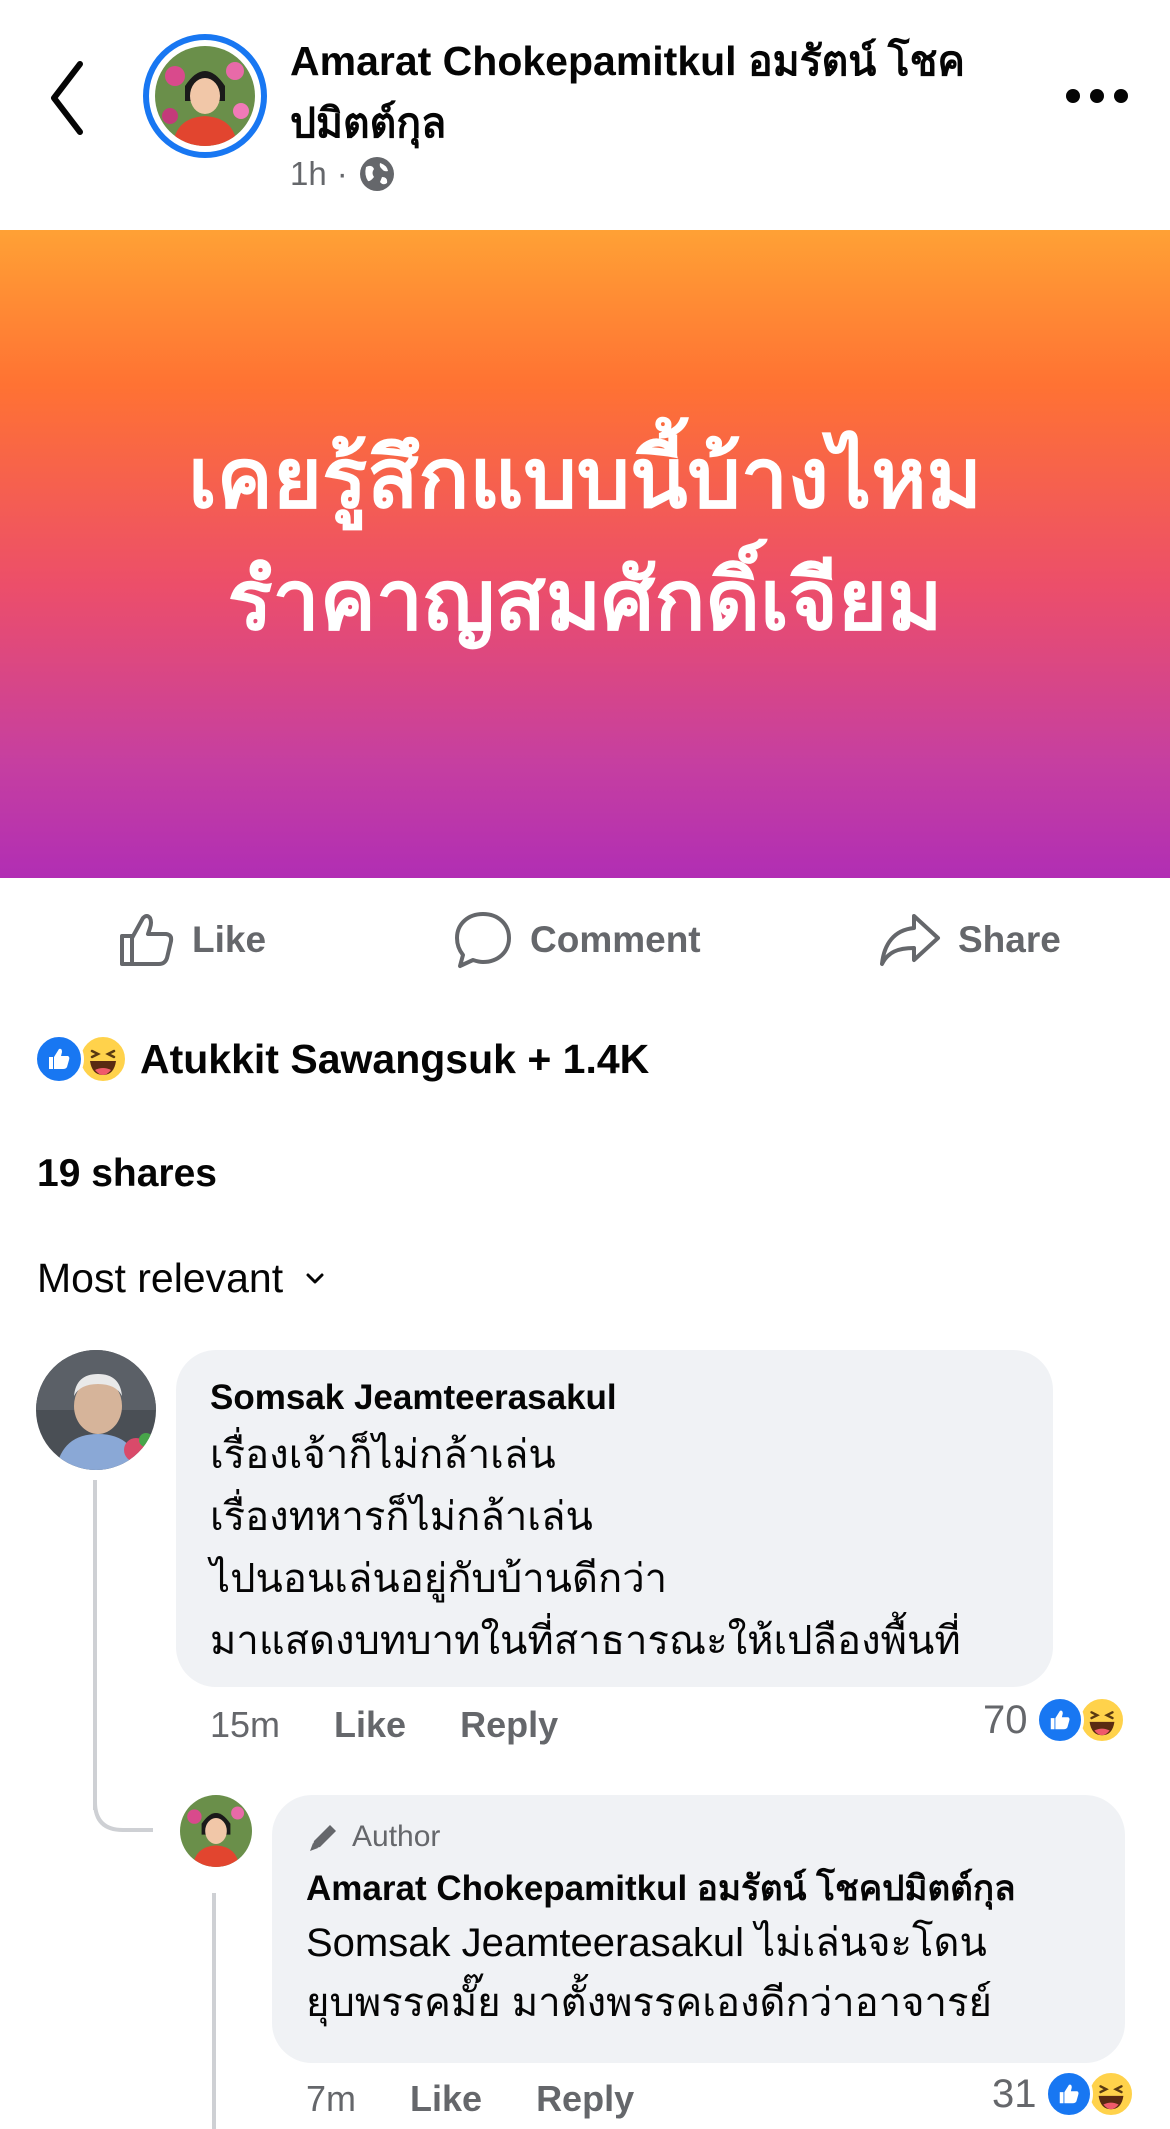 The height and width of the screenshot is (2129, 1170). What do you see at coordinates (910, 940) in the screenshot?
I see `share-arrow-icon` at bounding box center [910, 940].